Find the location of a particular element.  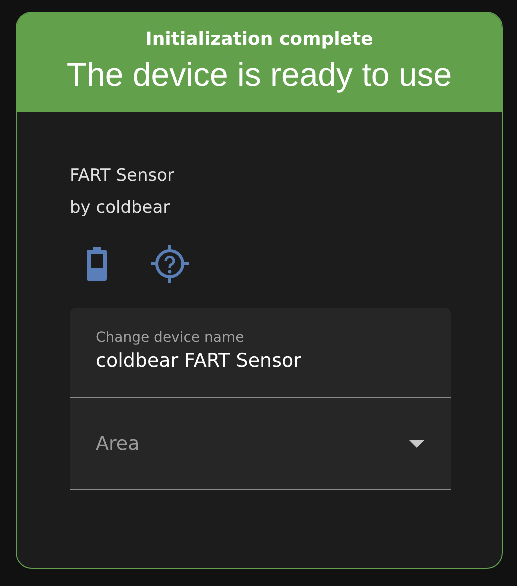

caret-icon is located at coordinates (417, 444).